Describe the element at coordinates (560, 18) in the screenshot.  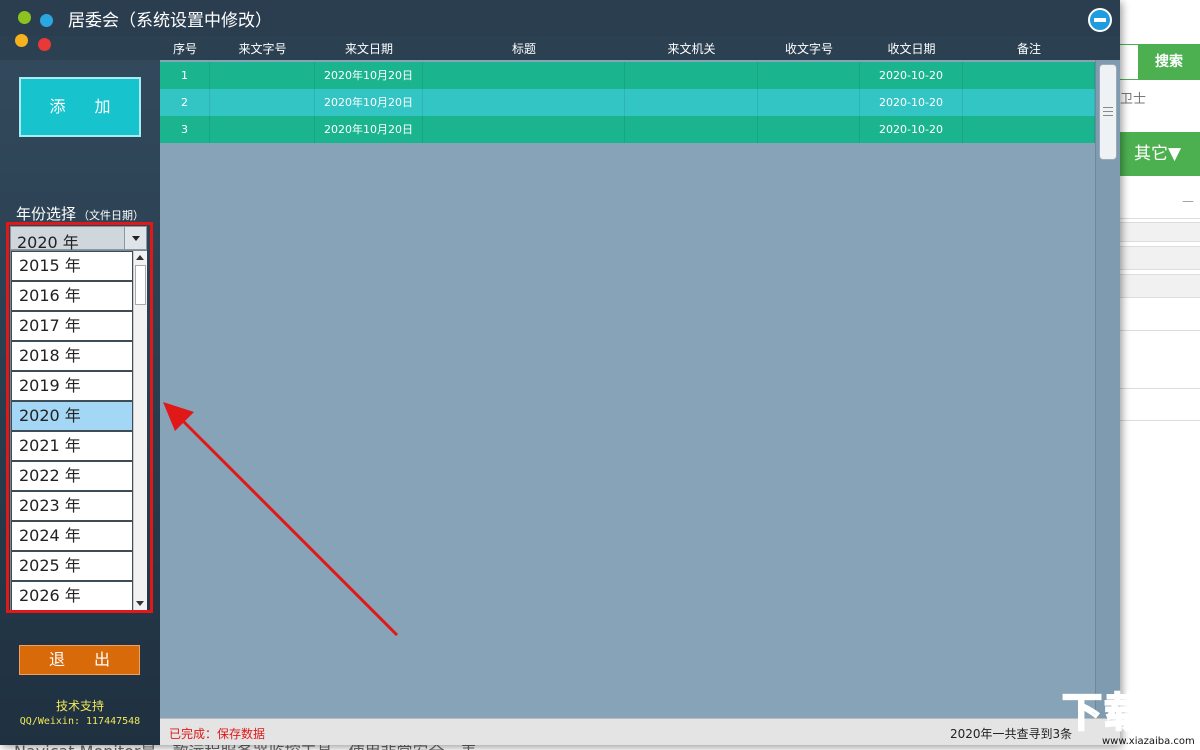
I see `title-bar: 居委会（系统设置中修改）` at that location.